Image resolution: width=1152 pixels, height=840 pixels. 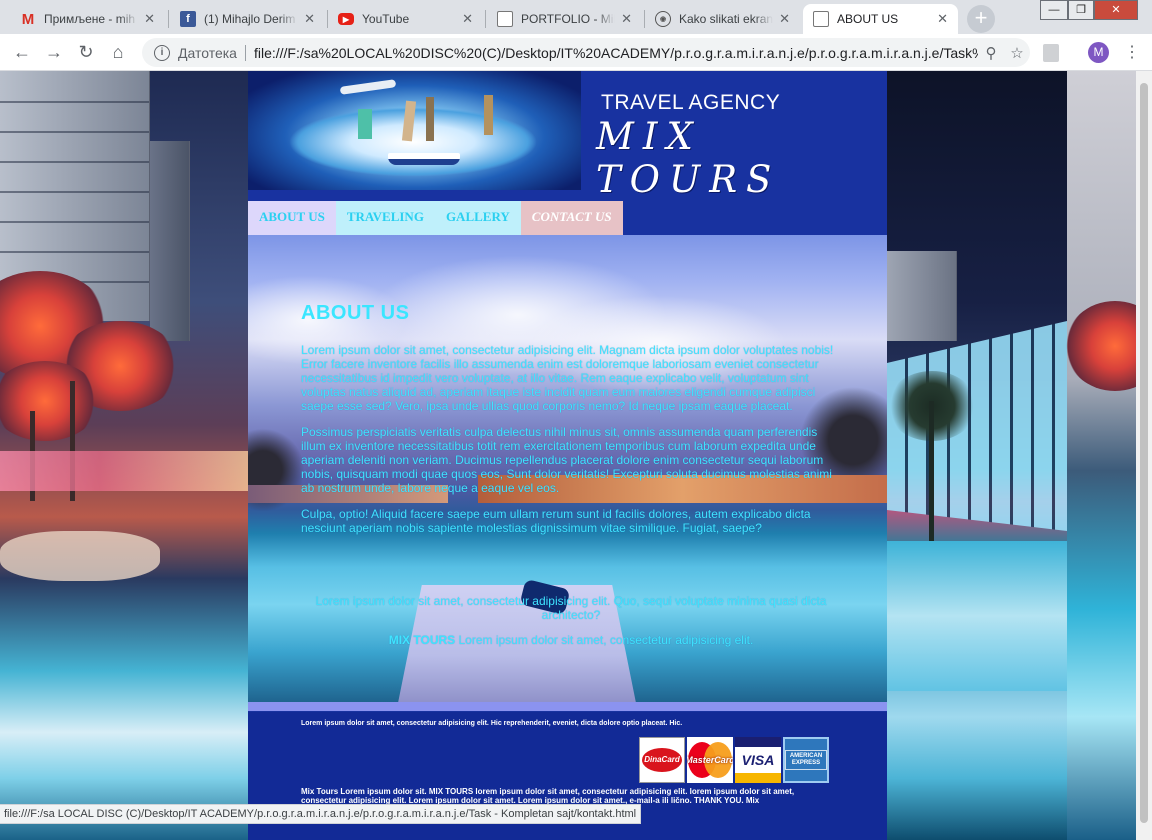 I want to click on back-icon: ←, so click(x=22, y=52).